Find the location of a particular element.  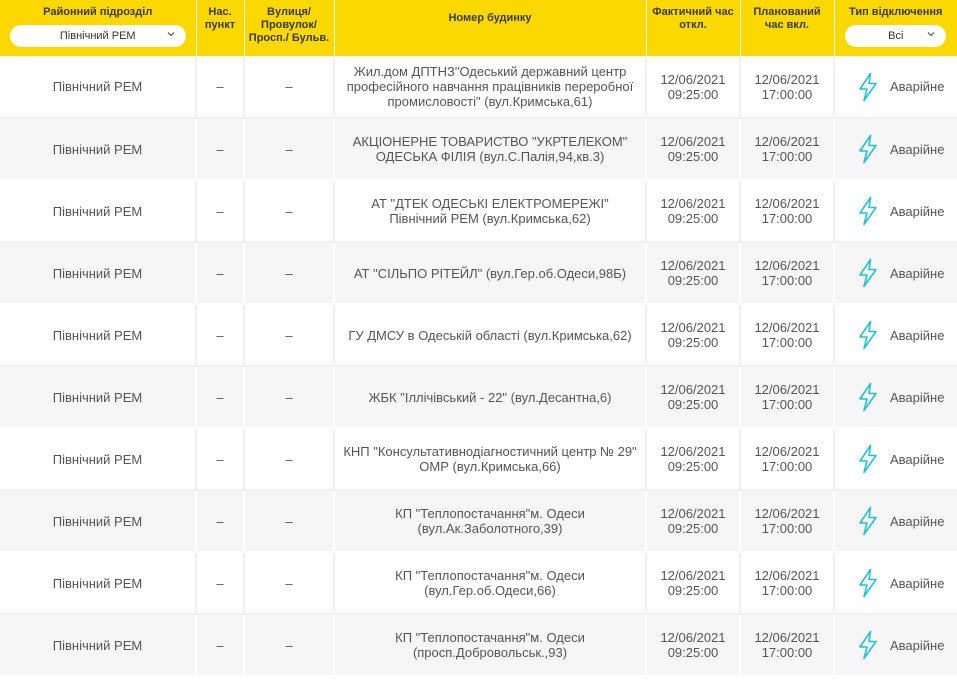

district-filter-value: Північний РЕМ is located at coordinates (97, 35).